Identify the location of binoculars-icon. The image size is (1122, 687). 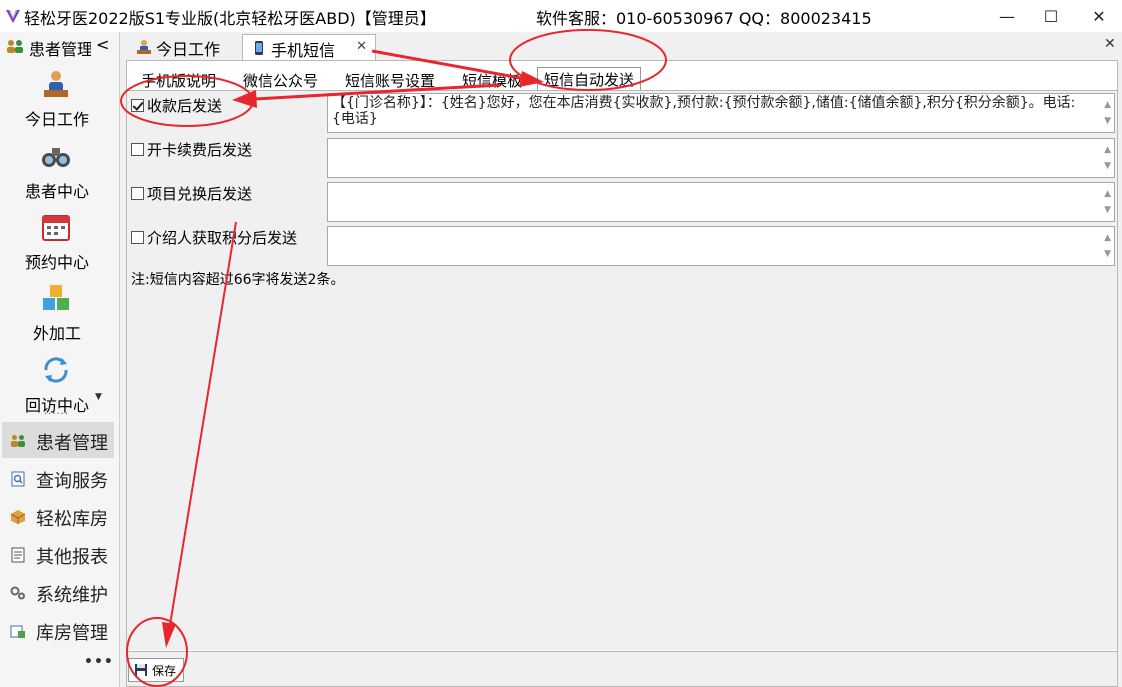
(56, 157).